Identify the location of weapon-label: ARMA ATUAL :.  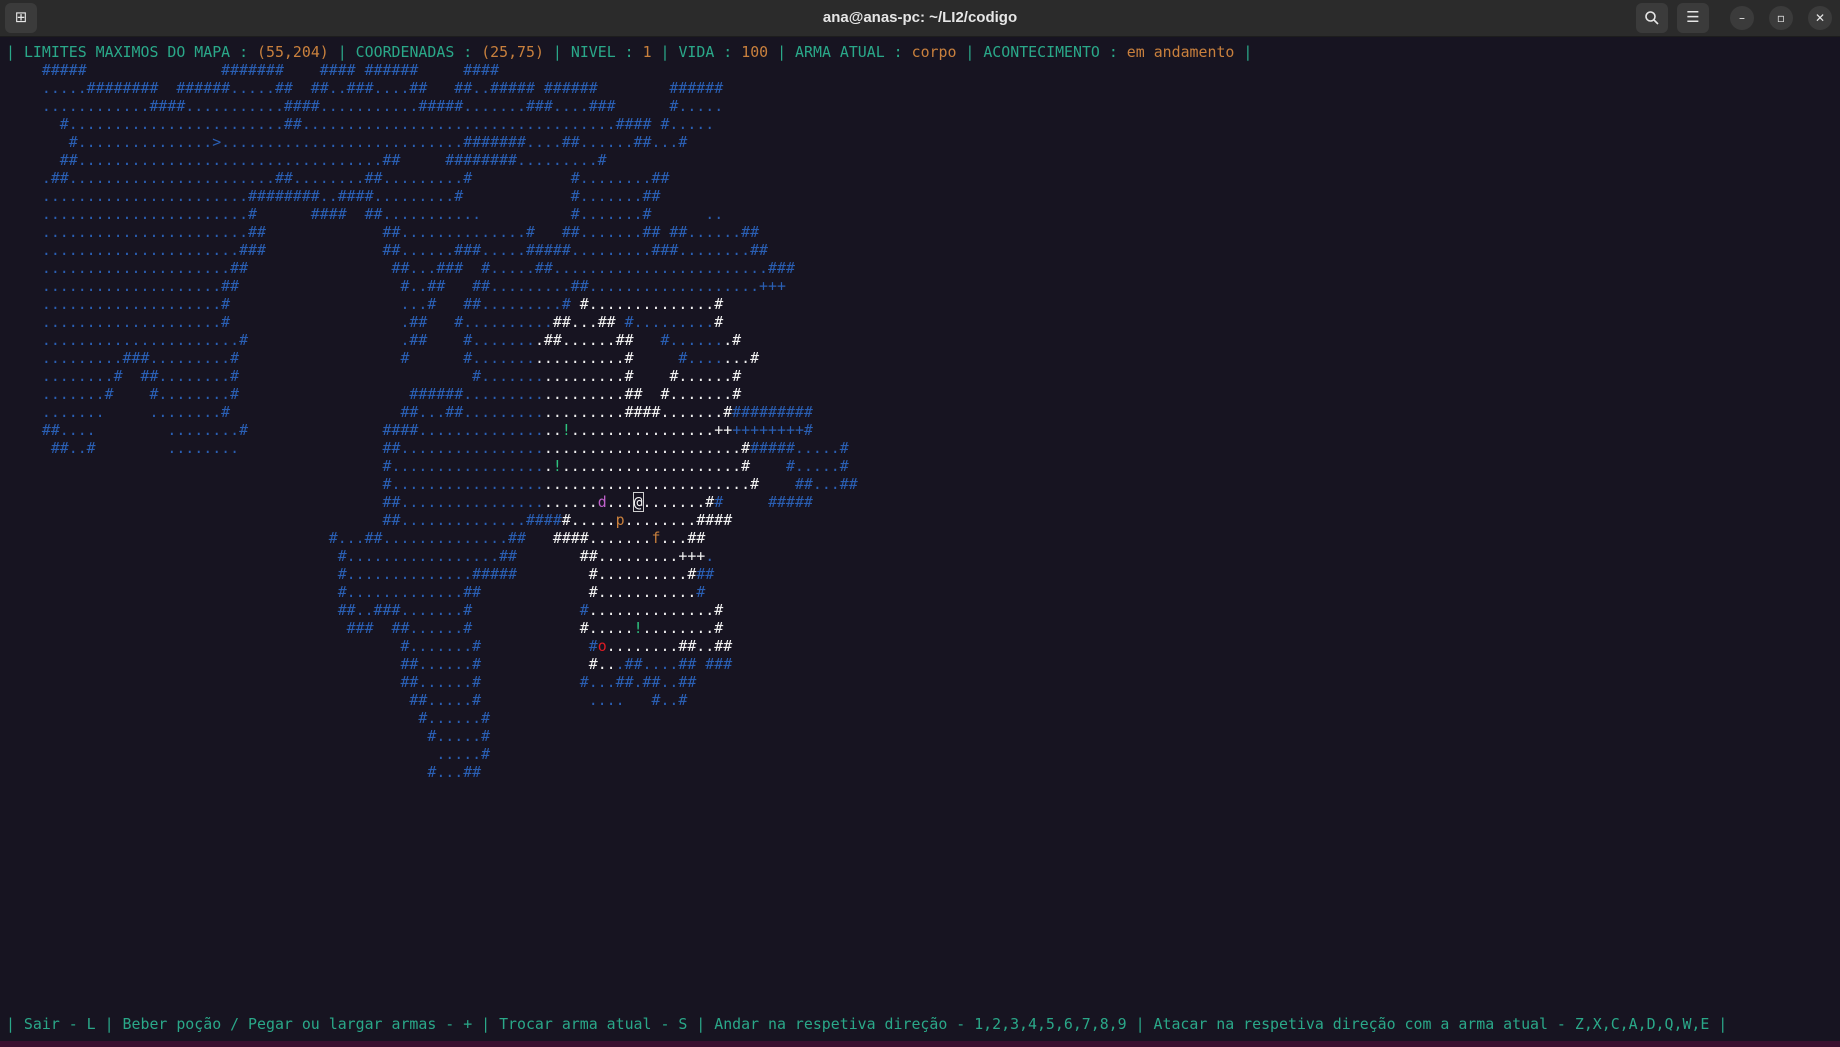
(849, 52).